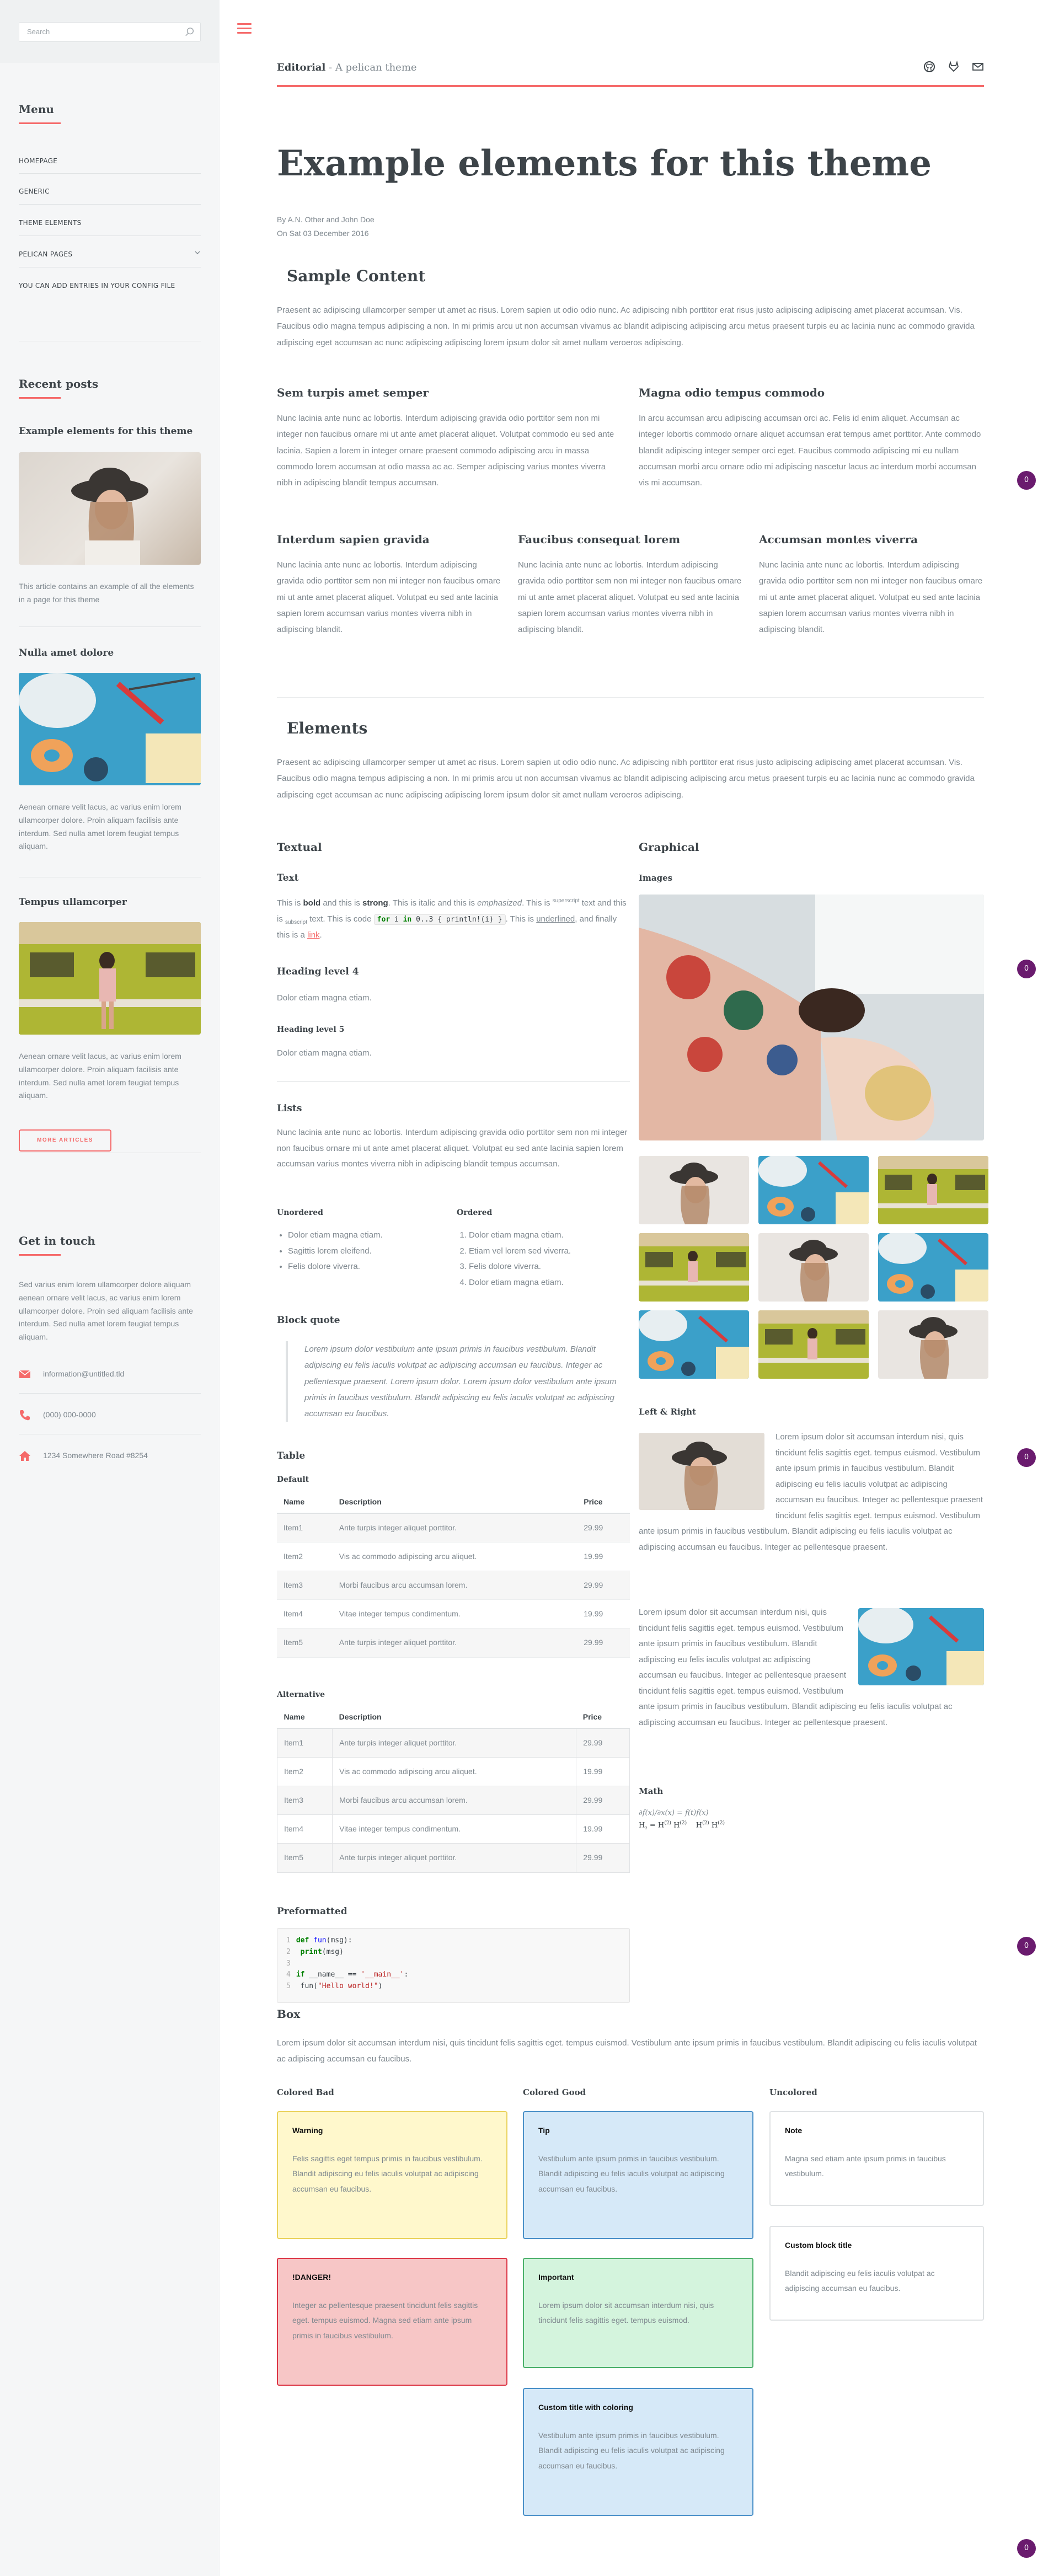 This screenshot has width=1059, height=2576. What do you see at coordinates (929, 67) in the screenshot?
I see `github-icon` at bounding box center [929, 67].